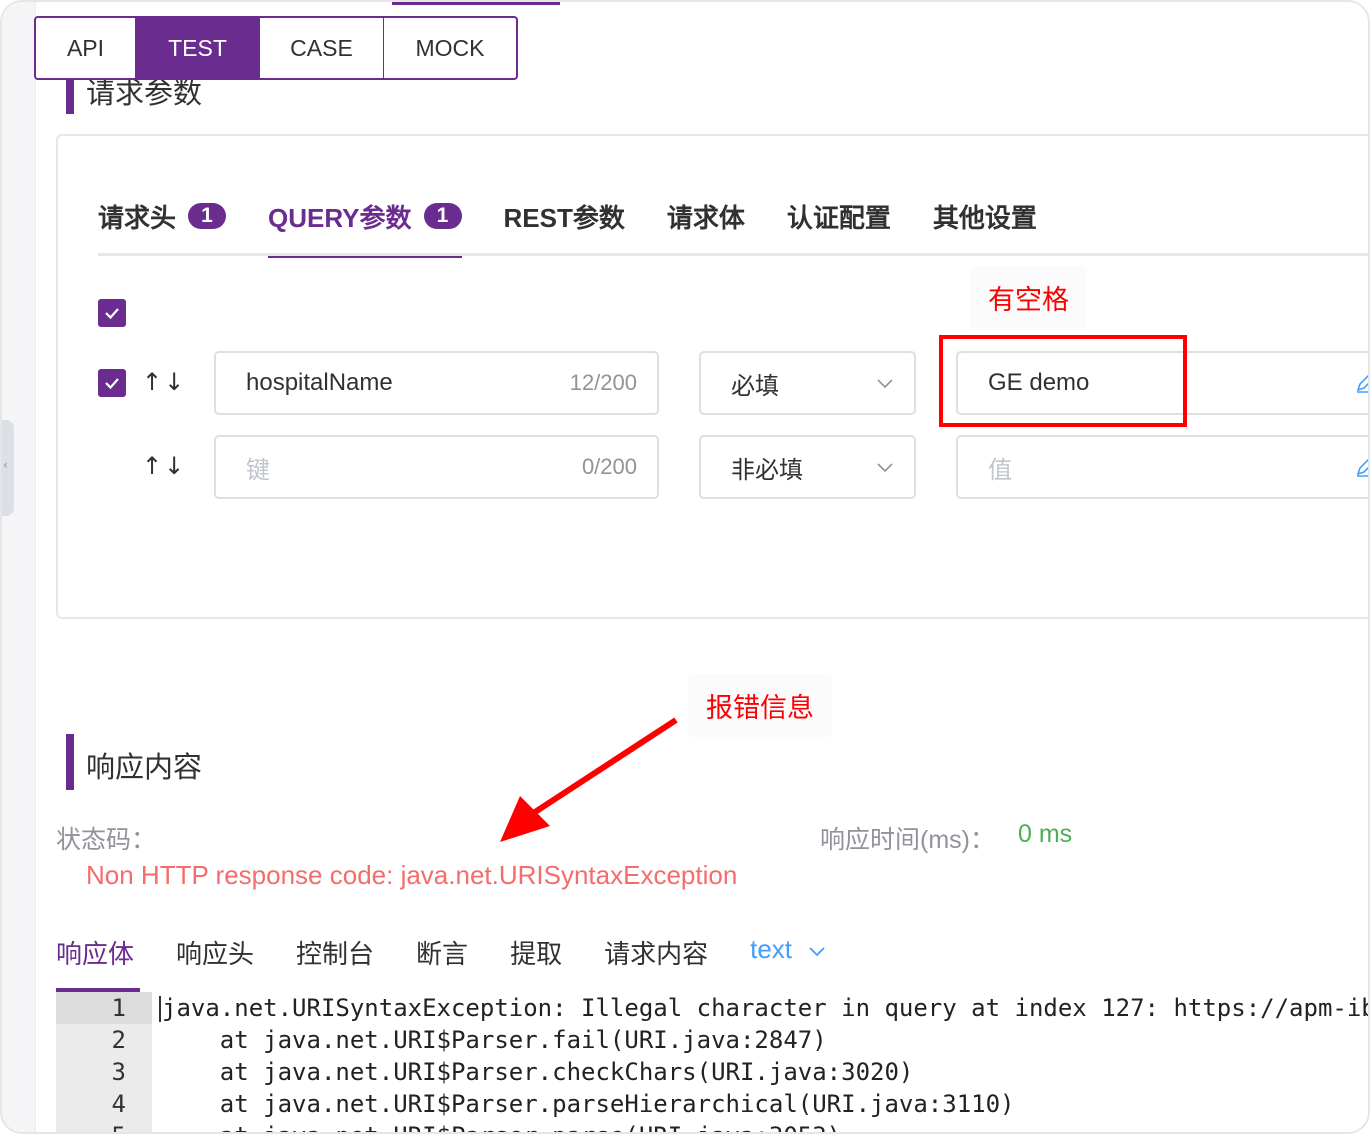 The height and width of the screenshot is (1134, 1370). I want to click on tab-console: 控制台, so click(335, 962).